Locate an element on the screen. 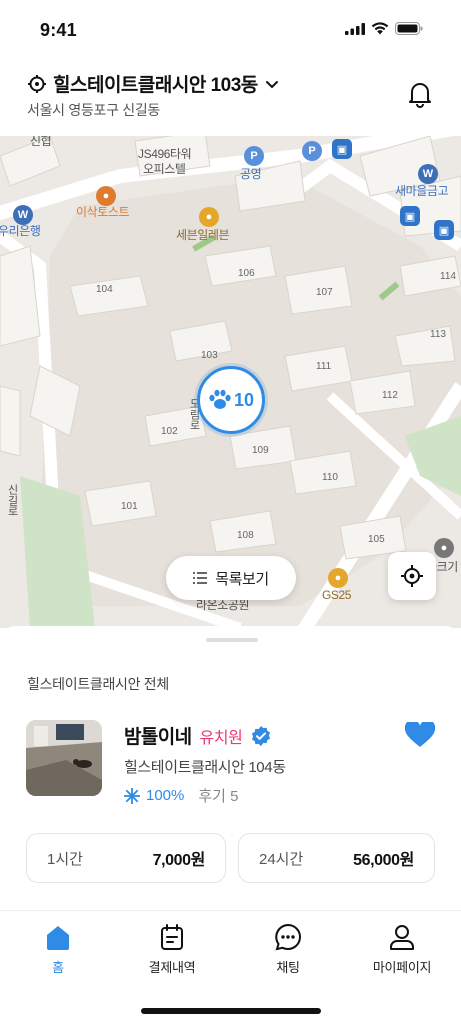 The width and height of the screenshot is (461, 1024). building-label: 107 is located at coordinates (324, 292).